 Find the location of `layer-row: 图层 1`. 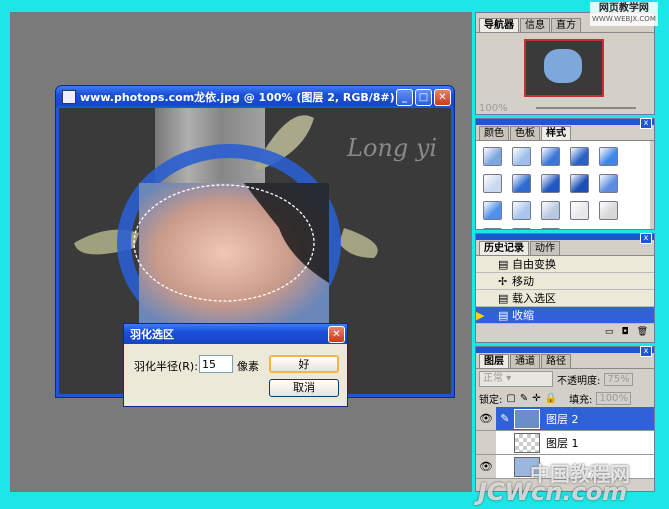

layer-row: 图层 1 is located at coordinates (565, 443).